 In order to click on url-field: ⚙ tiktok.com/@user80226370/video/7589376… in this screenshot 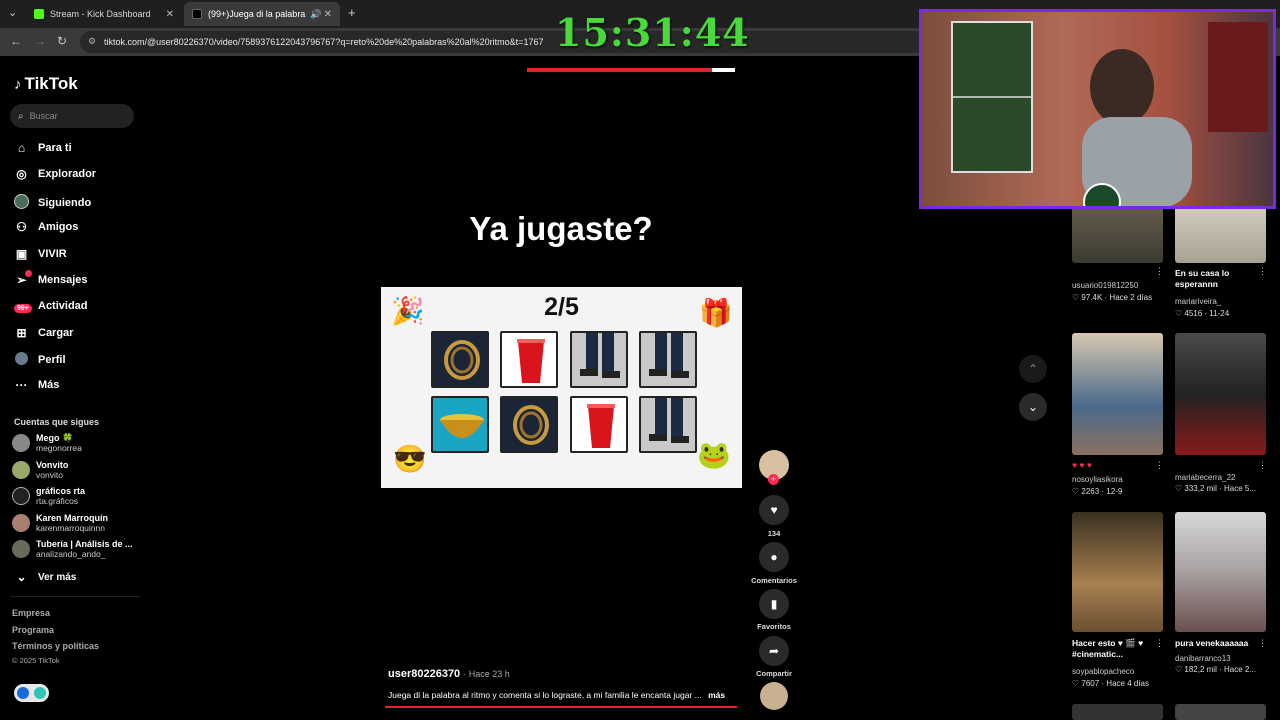, I will do `click(530, 42)`.